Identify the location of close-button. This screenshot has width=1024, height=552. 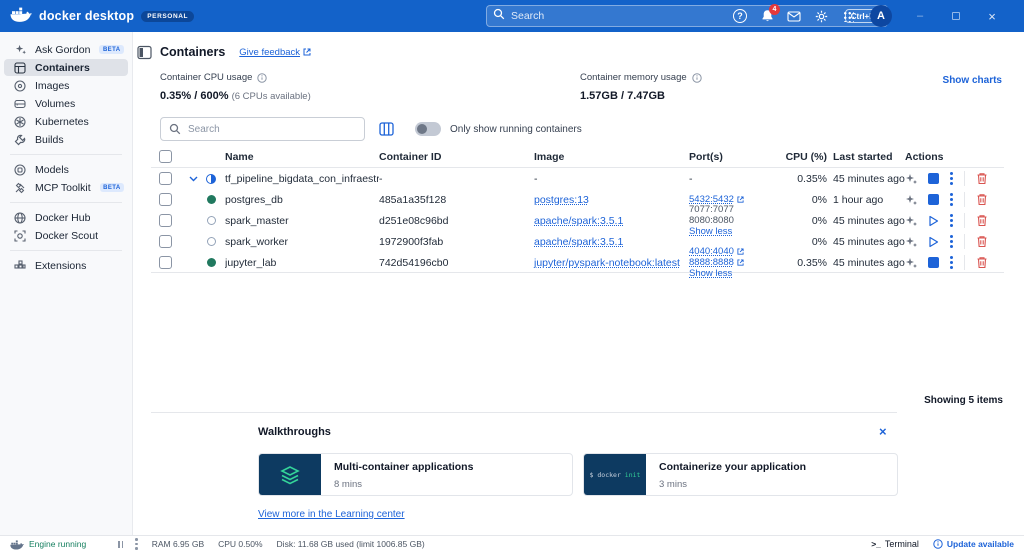
(992, 16).